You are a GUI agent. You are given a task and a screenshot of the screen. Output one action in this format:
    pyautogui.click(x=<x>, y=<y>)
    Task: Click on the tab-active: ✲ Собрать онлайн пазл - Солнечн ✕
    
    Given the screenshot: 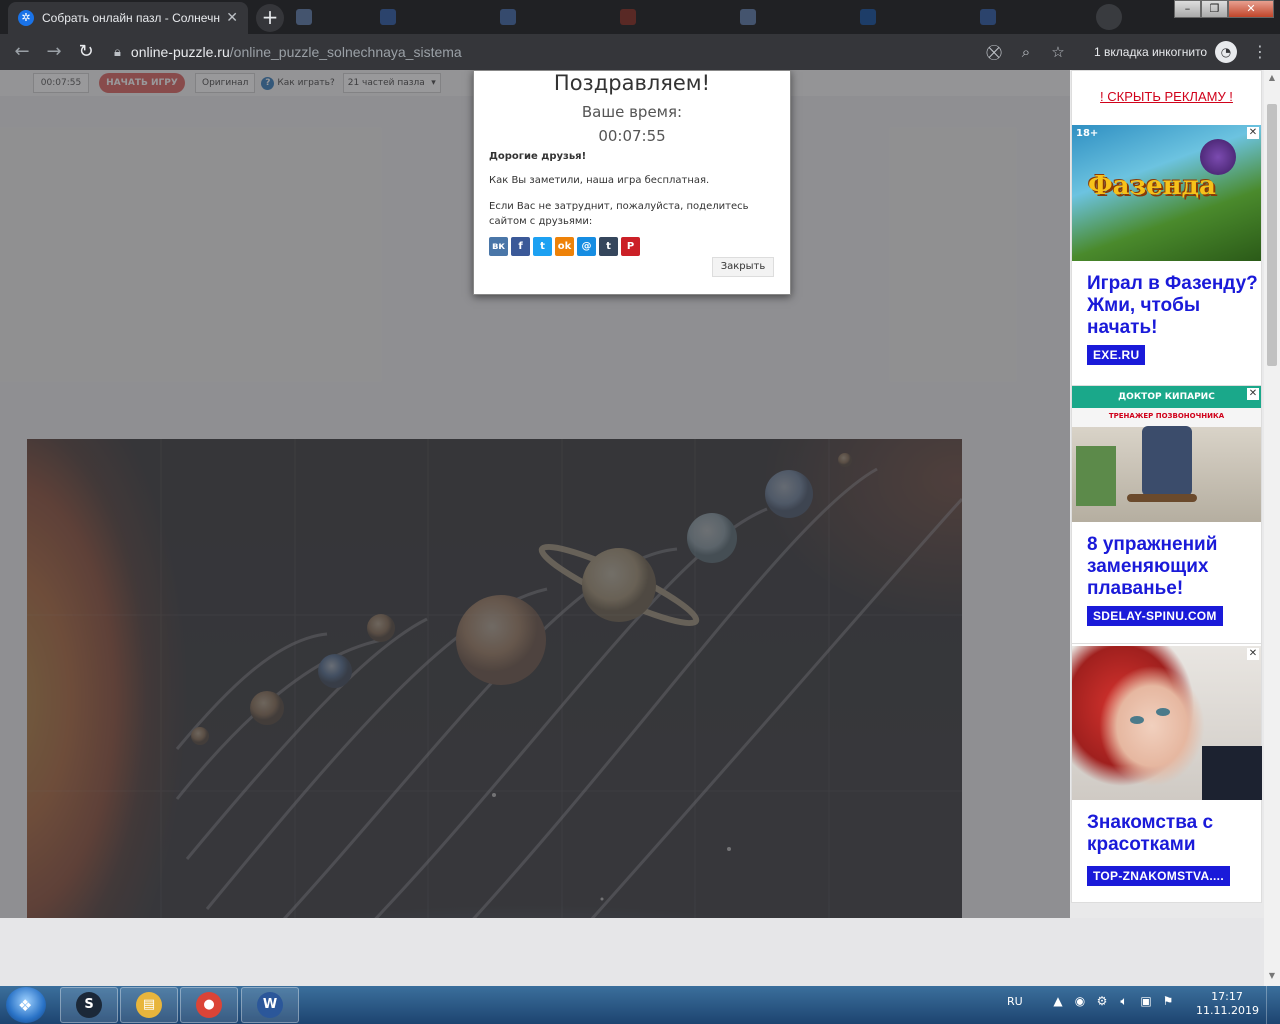 What is the action you would take?
    pyautogui.click(x=128, y=18)
    